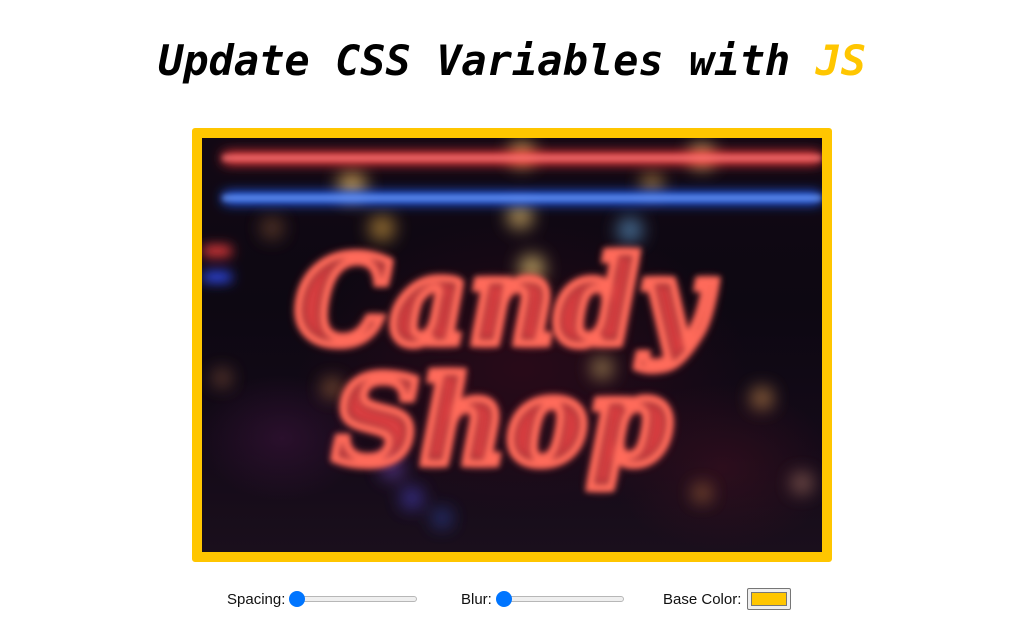 This screenshot has width=1024, height=640. What do you see at coordinates (503, 599) in the screenshot?
I see `blur-slider-thumb` at bounding box center [503, 599].